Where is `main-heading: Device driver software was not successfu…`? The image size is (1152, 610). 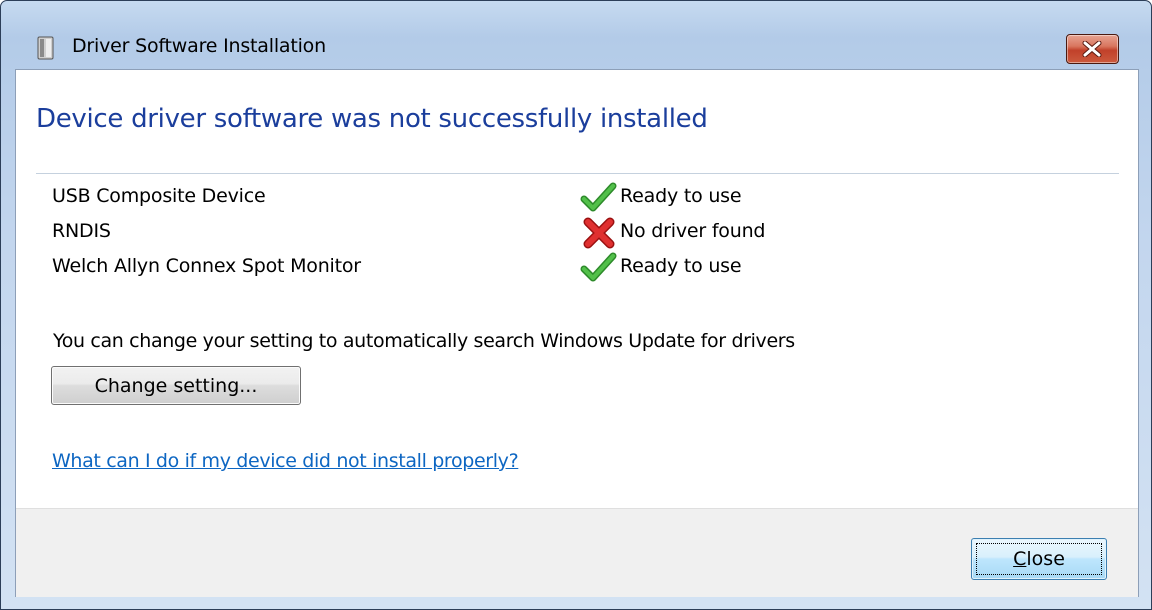
main-heading: Device driver software was not successfu… is located at coordinates (372, 119).